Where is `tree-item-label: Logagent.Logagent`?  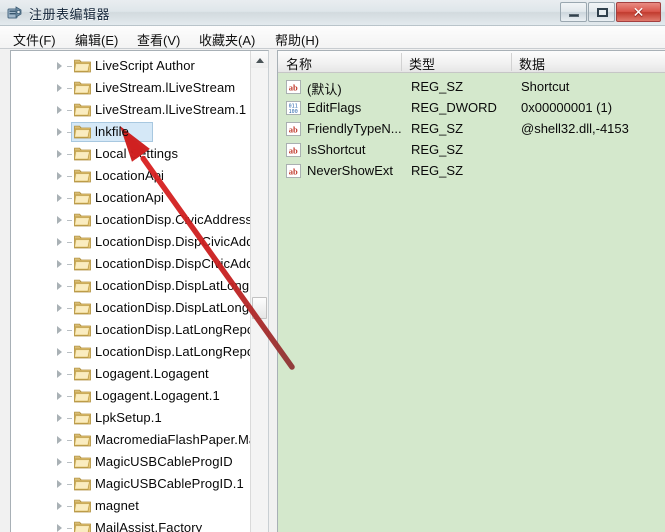
tree-item-label: Logagent.Logagent is located at coordinates (152, 373).